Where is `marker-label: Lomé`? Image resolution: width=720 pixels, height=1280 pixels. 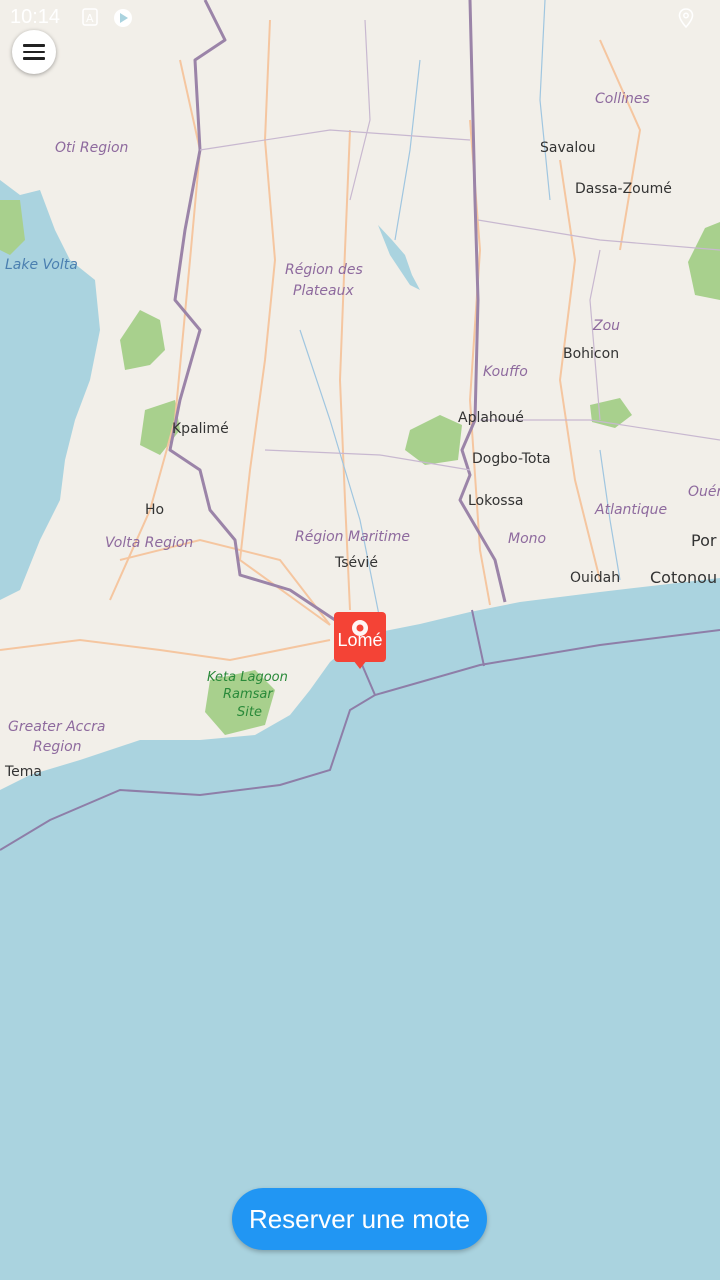
marker-label: Lomé is located at coordinates (360, 640).